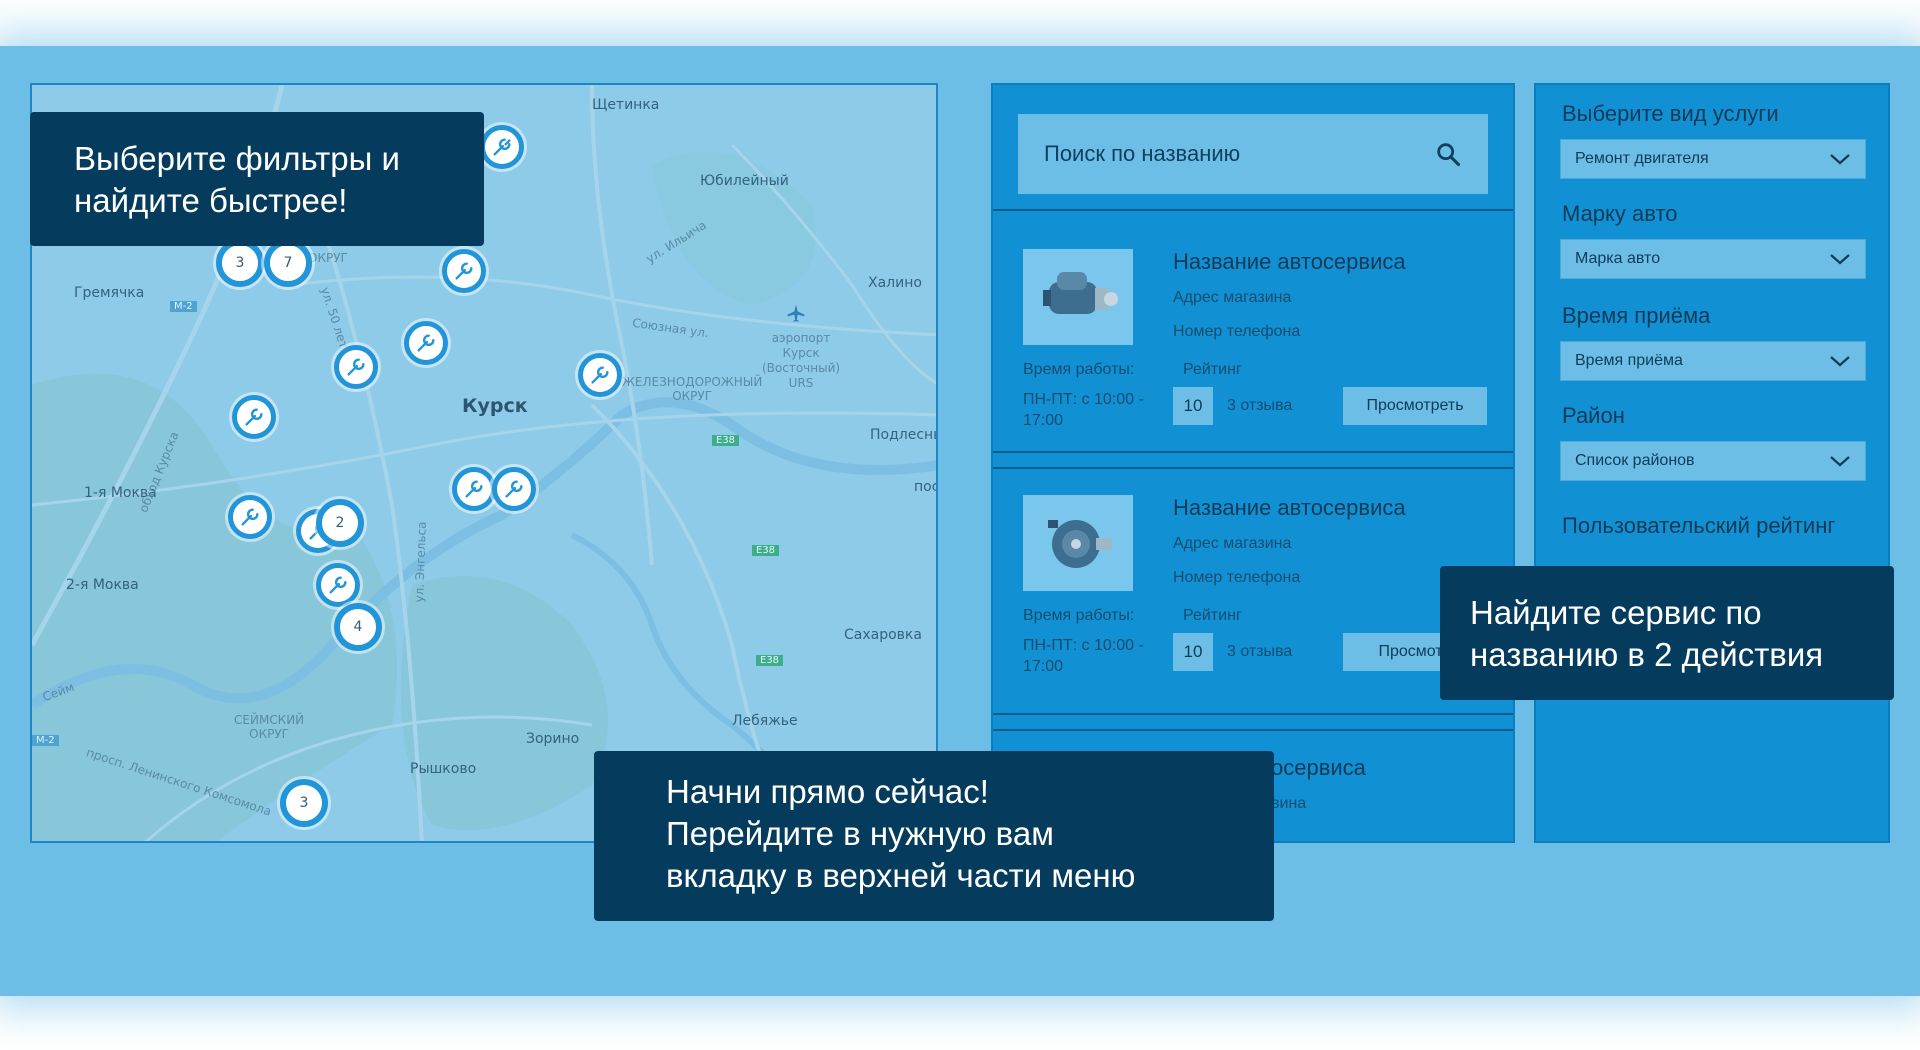 The image size is (1920, 1050). Describe the element at coordinates (883, 635) in the screenshot. I see `map-label-sakharovka: Сахаровка` at that location.